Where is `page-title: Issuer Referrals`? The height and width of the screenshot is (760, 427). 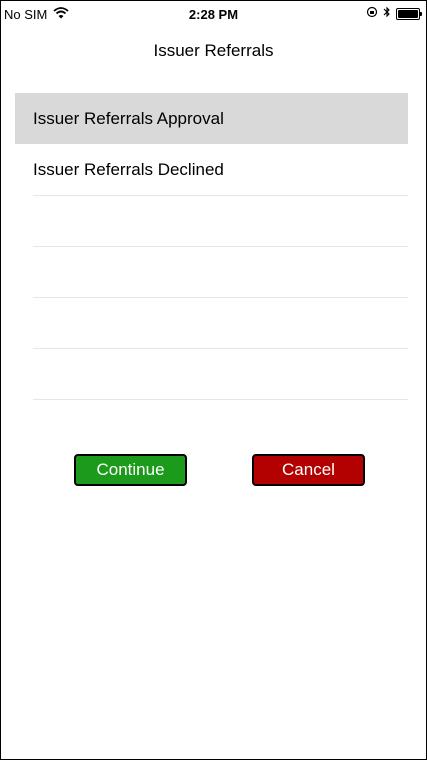 page-title: Issuer Referrals is located at coordinates (213, 50).